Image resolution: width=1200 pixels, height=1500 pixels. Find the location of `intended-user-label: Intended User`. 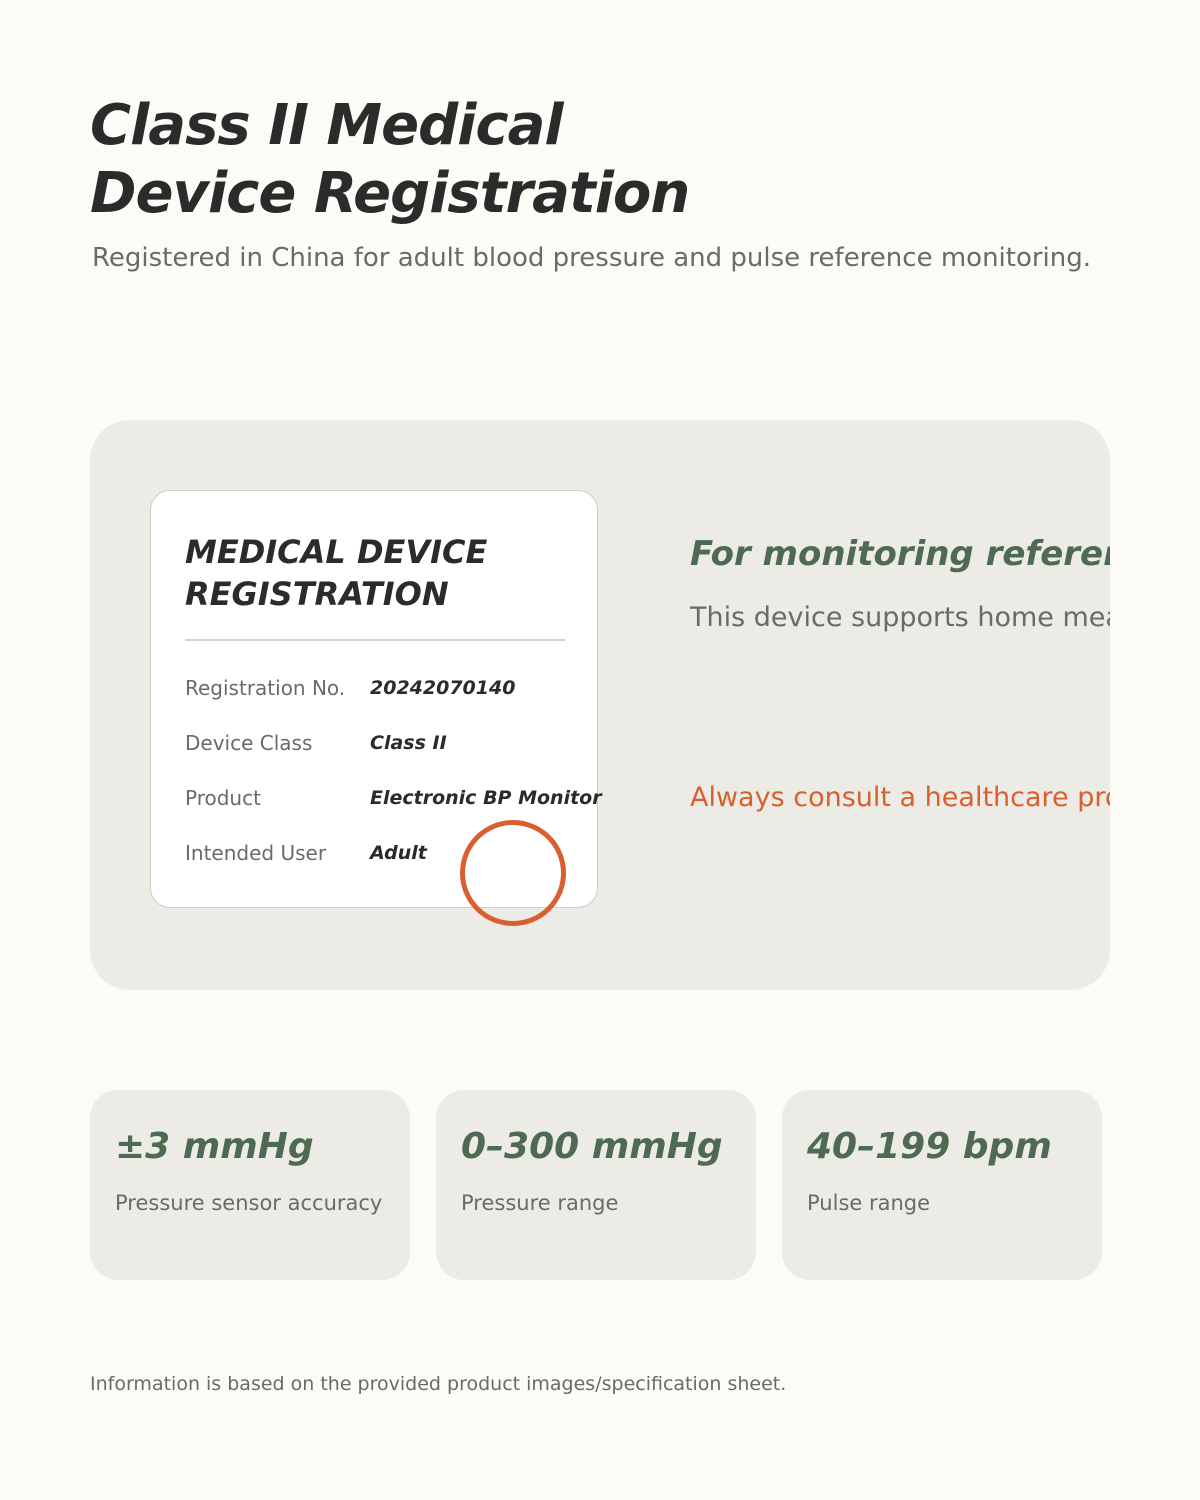

intended-user-label: Intended User is located at coordinates (256, 853).